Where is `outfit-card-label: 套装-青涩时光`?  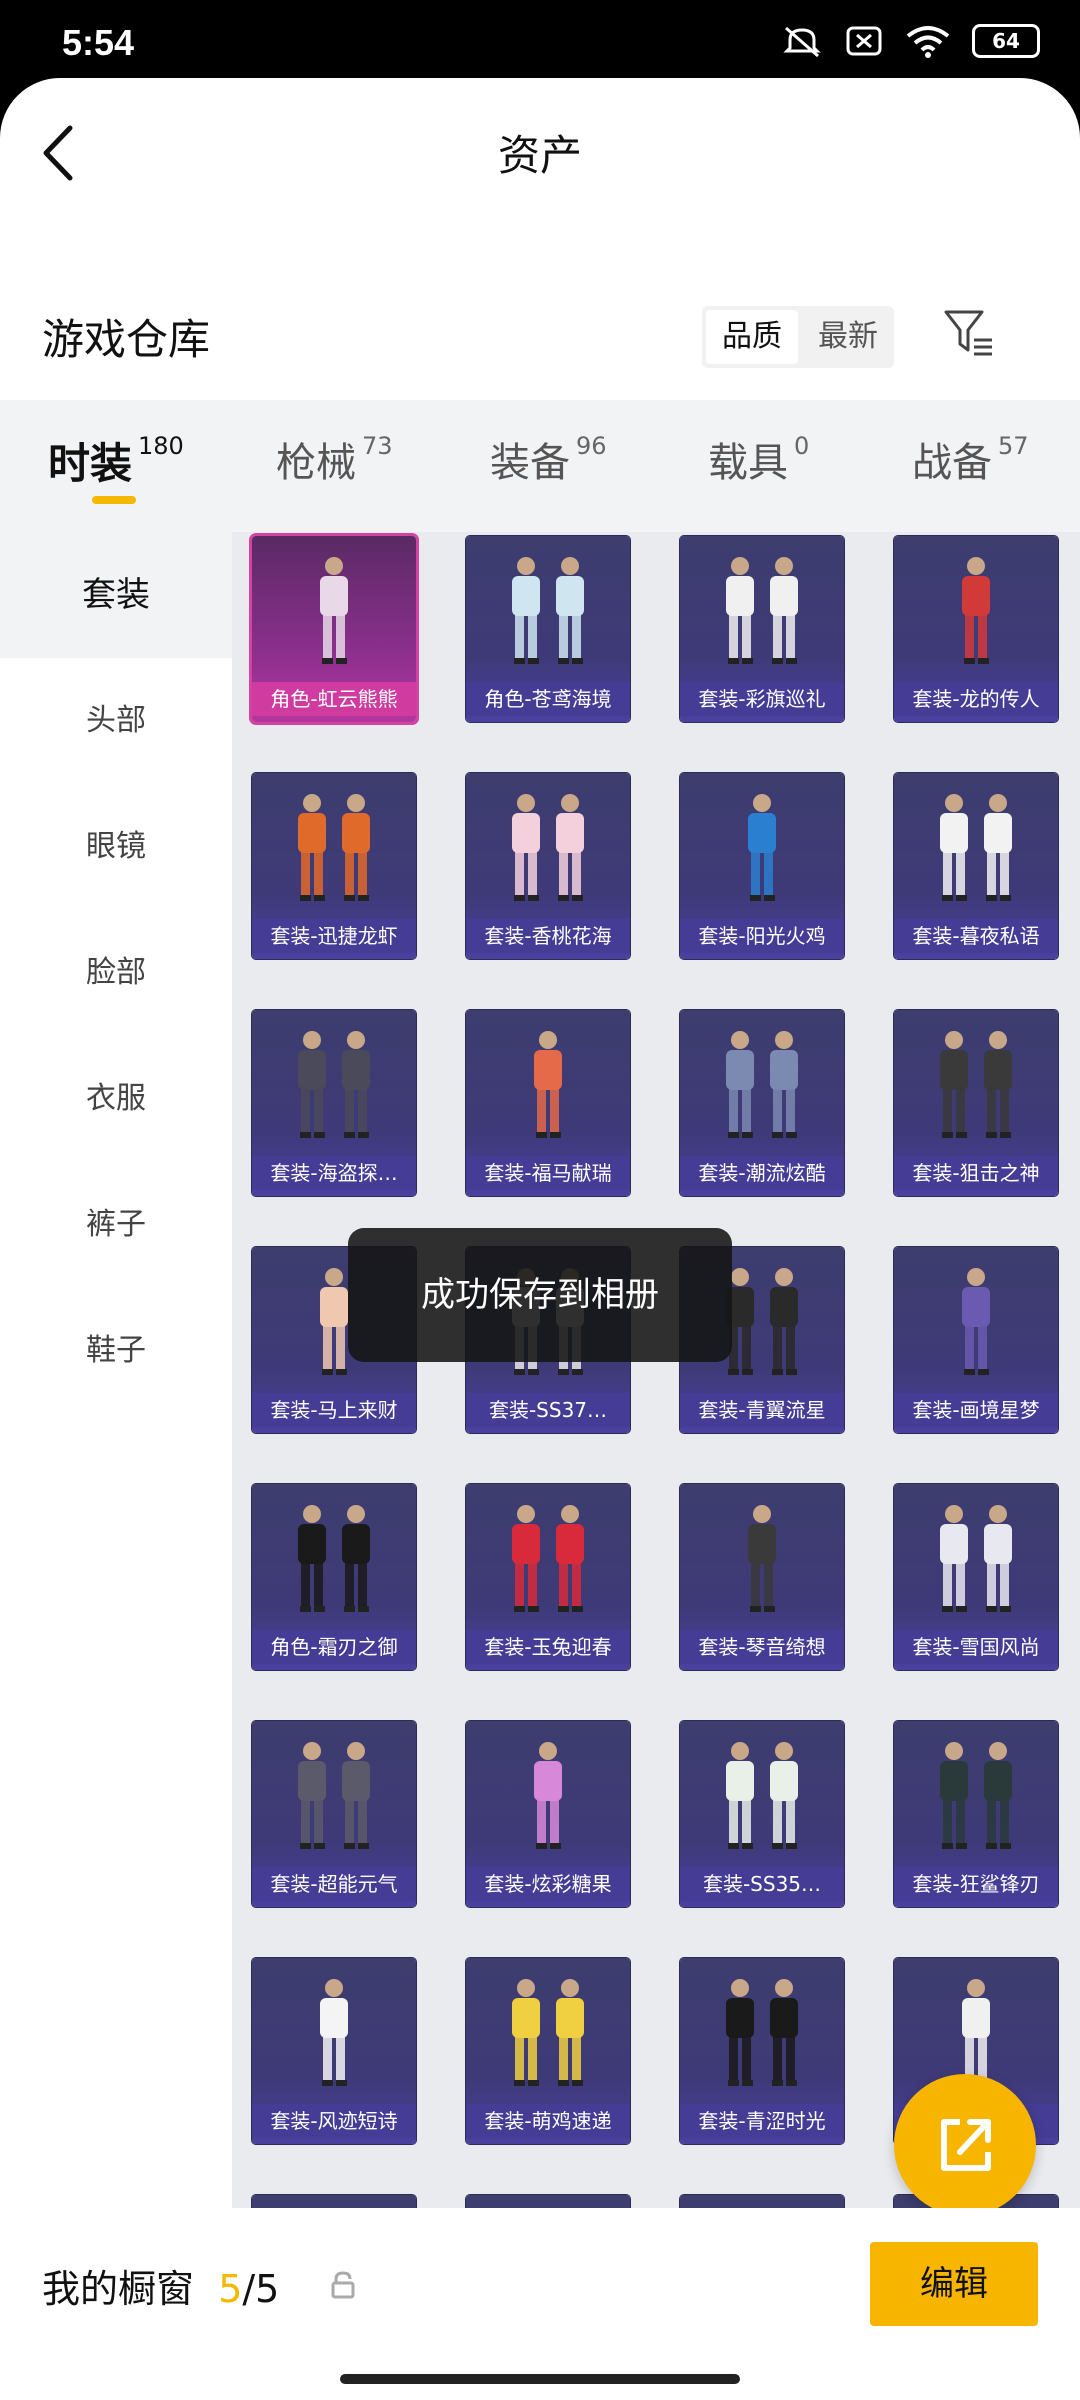 outfit-card-label: 套装-青涩时光 is located at coordinates (762, 2121).